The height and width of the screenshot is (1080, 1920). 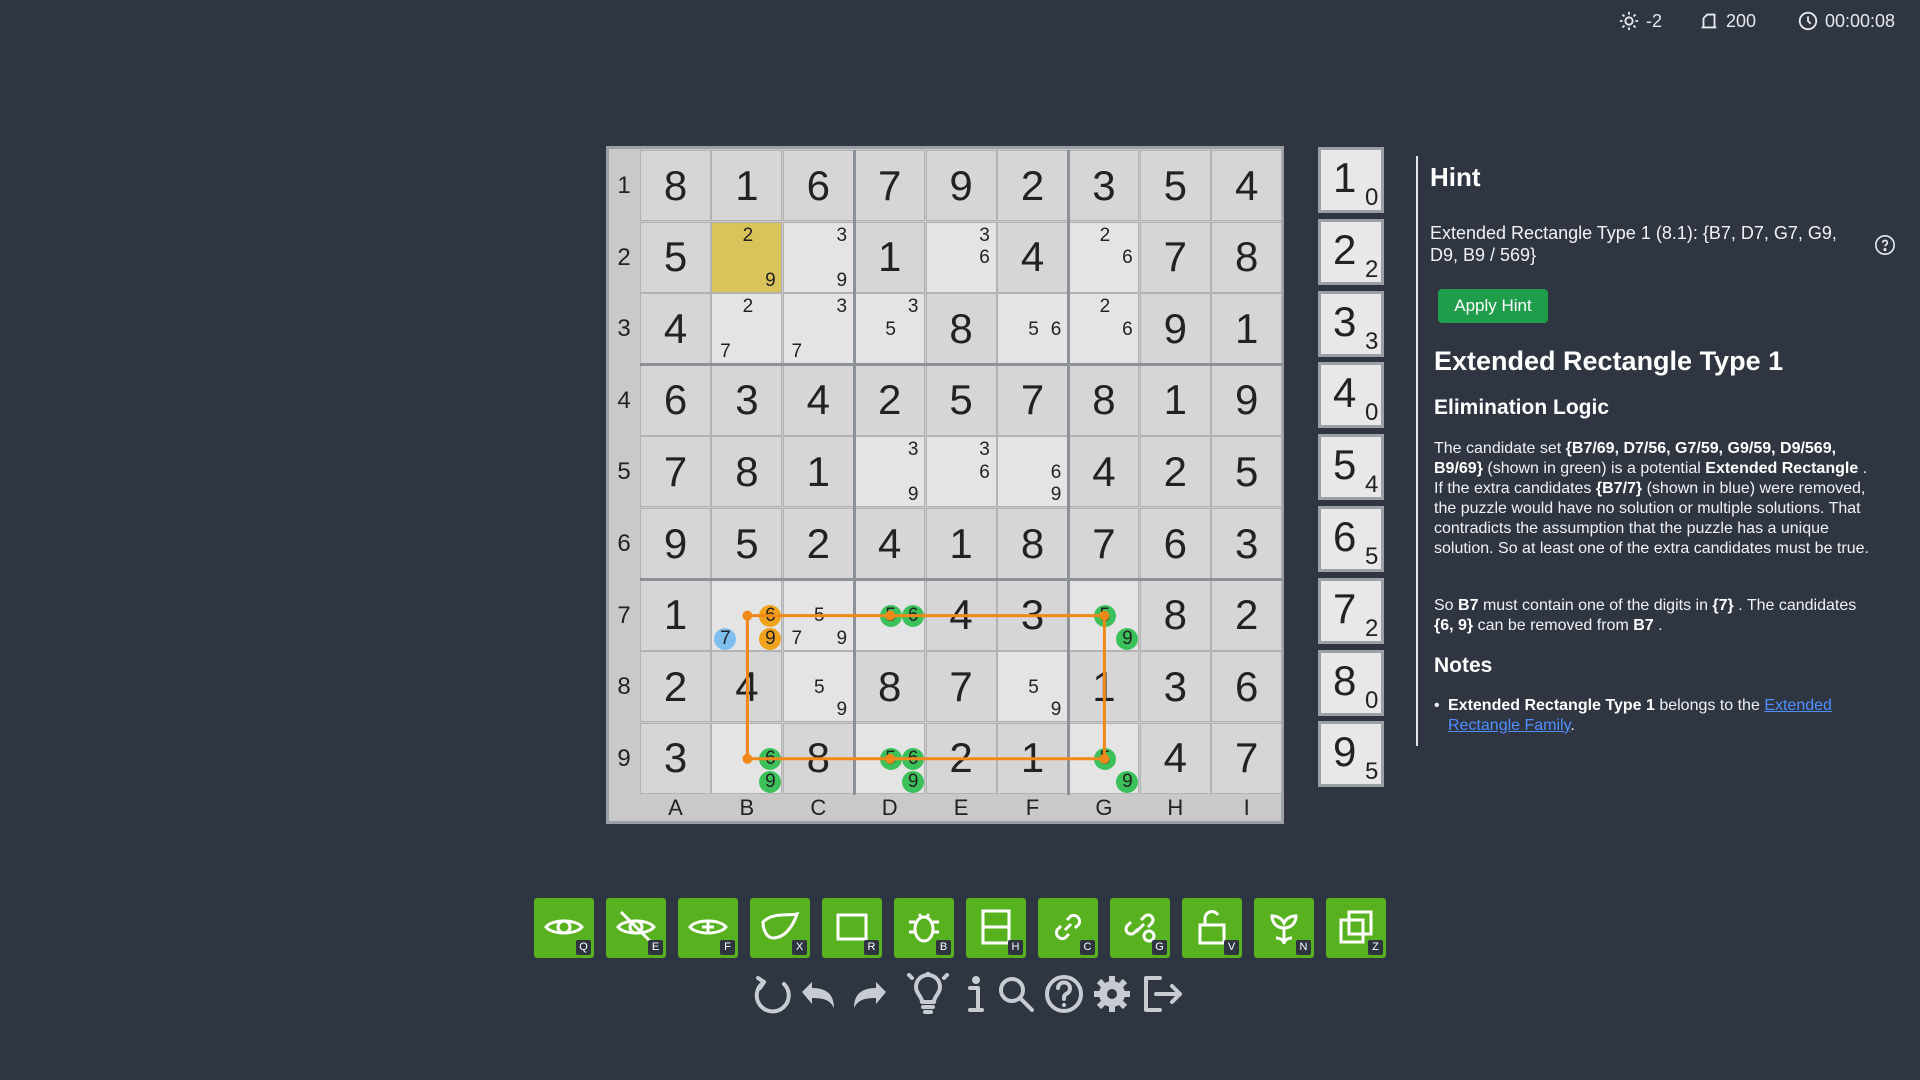 I want to click on cell-c5: 1, so click(x=818, y=472).